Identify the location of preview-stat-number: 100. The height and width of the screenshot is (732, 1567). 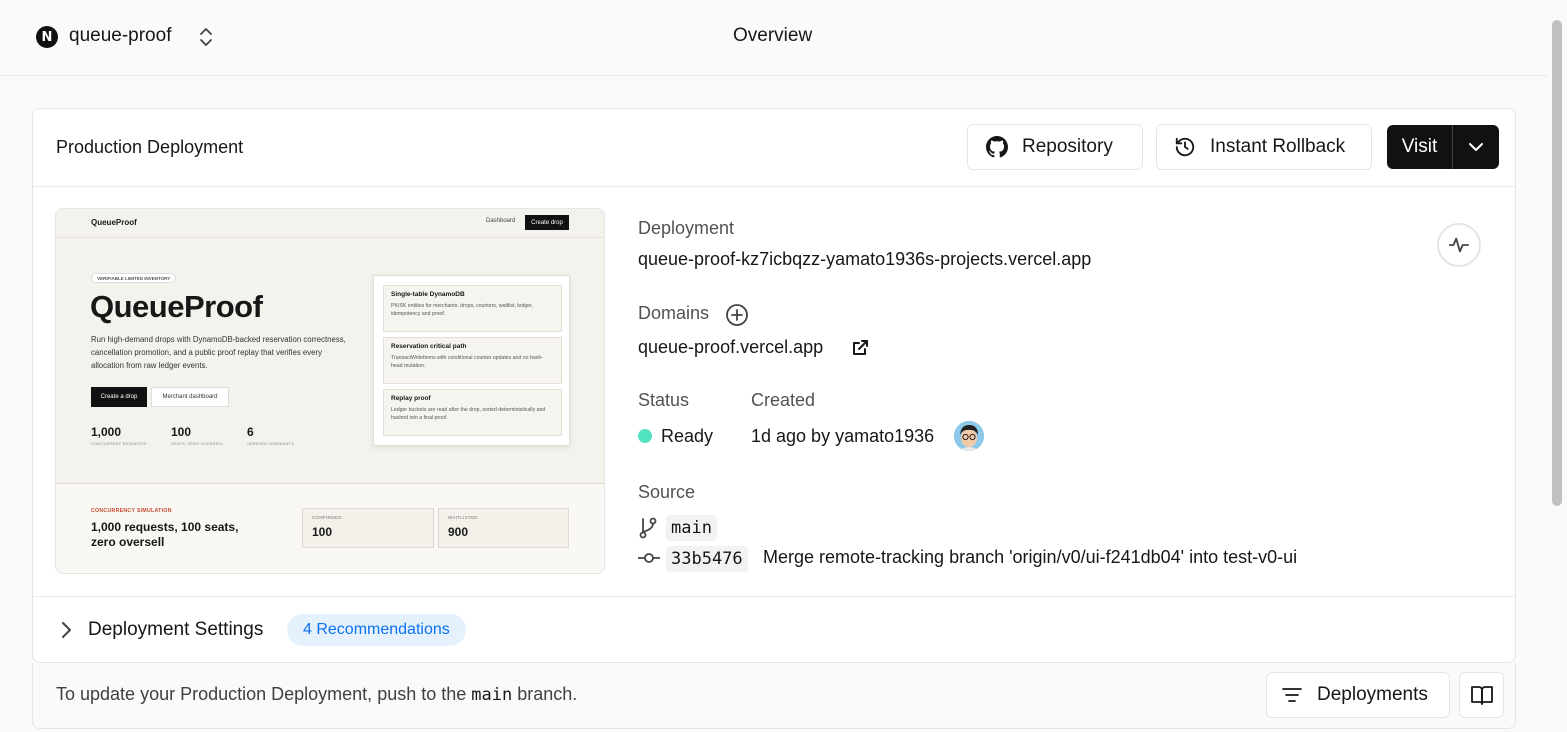
(181, 432).